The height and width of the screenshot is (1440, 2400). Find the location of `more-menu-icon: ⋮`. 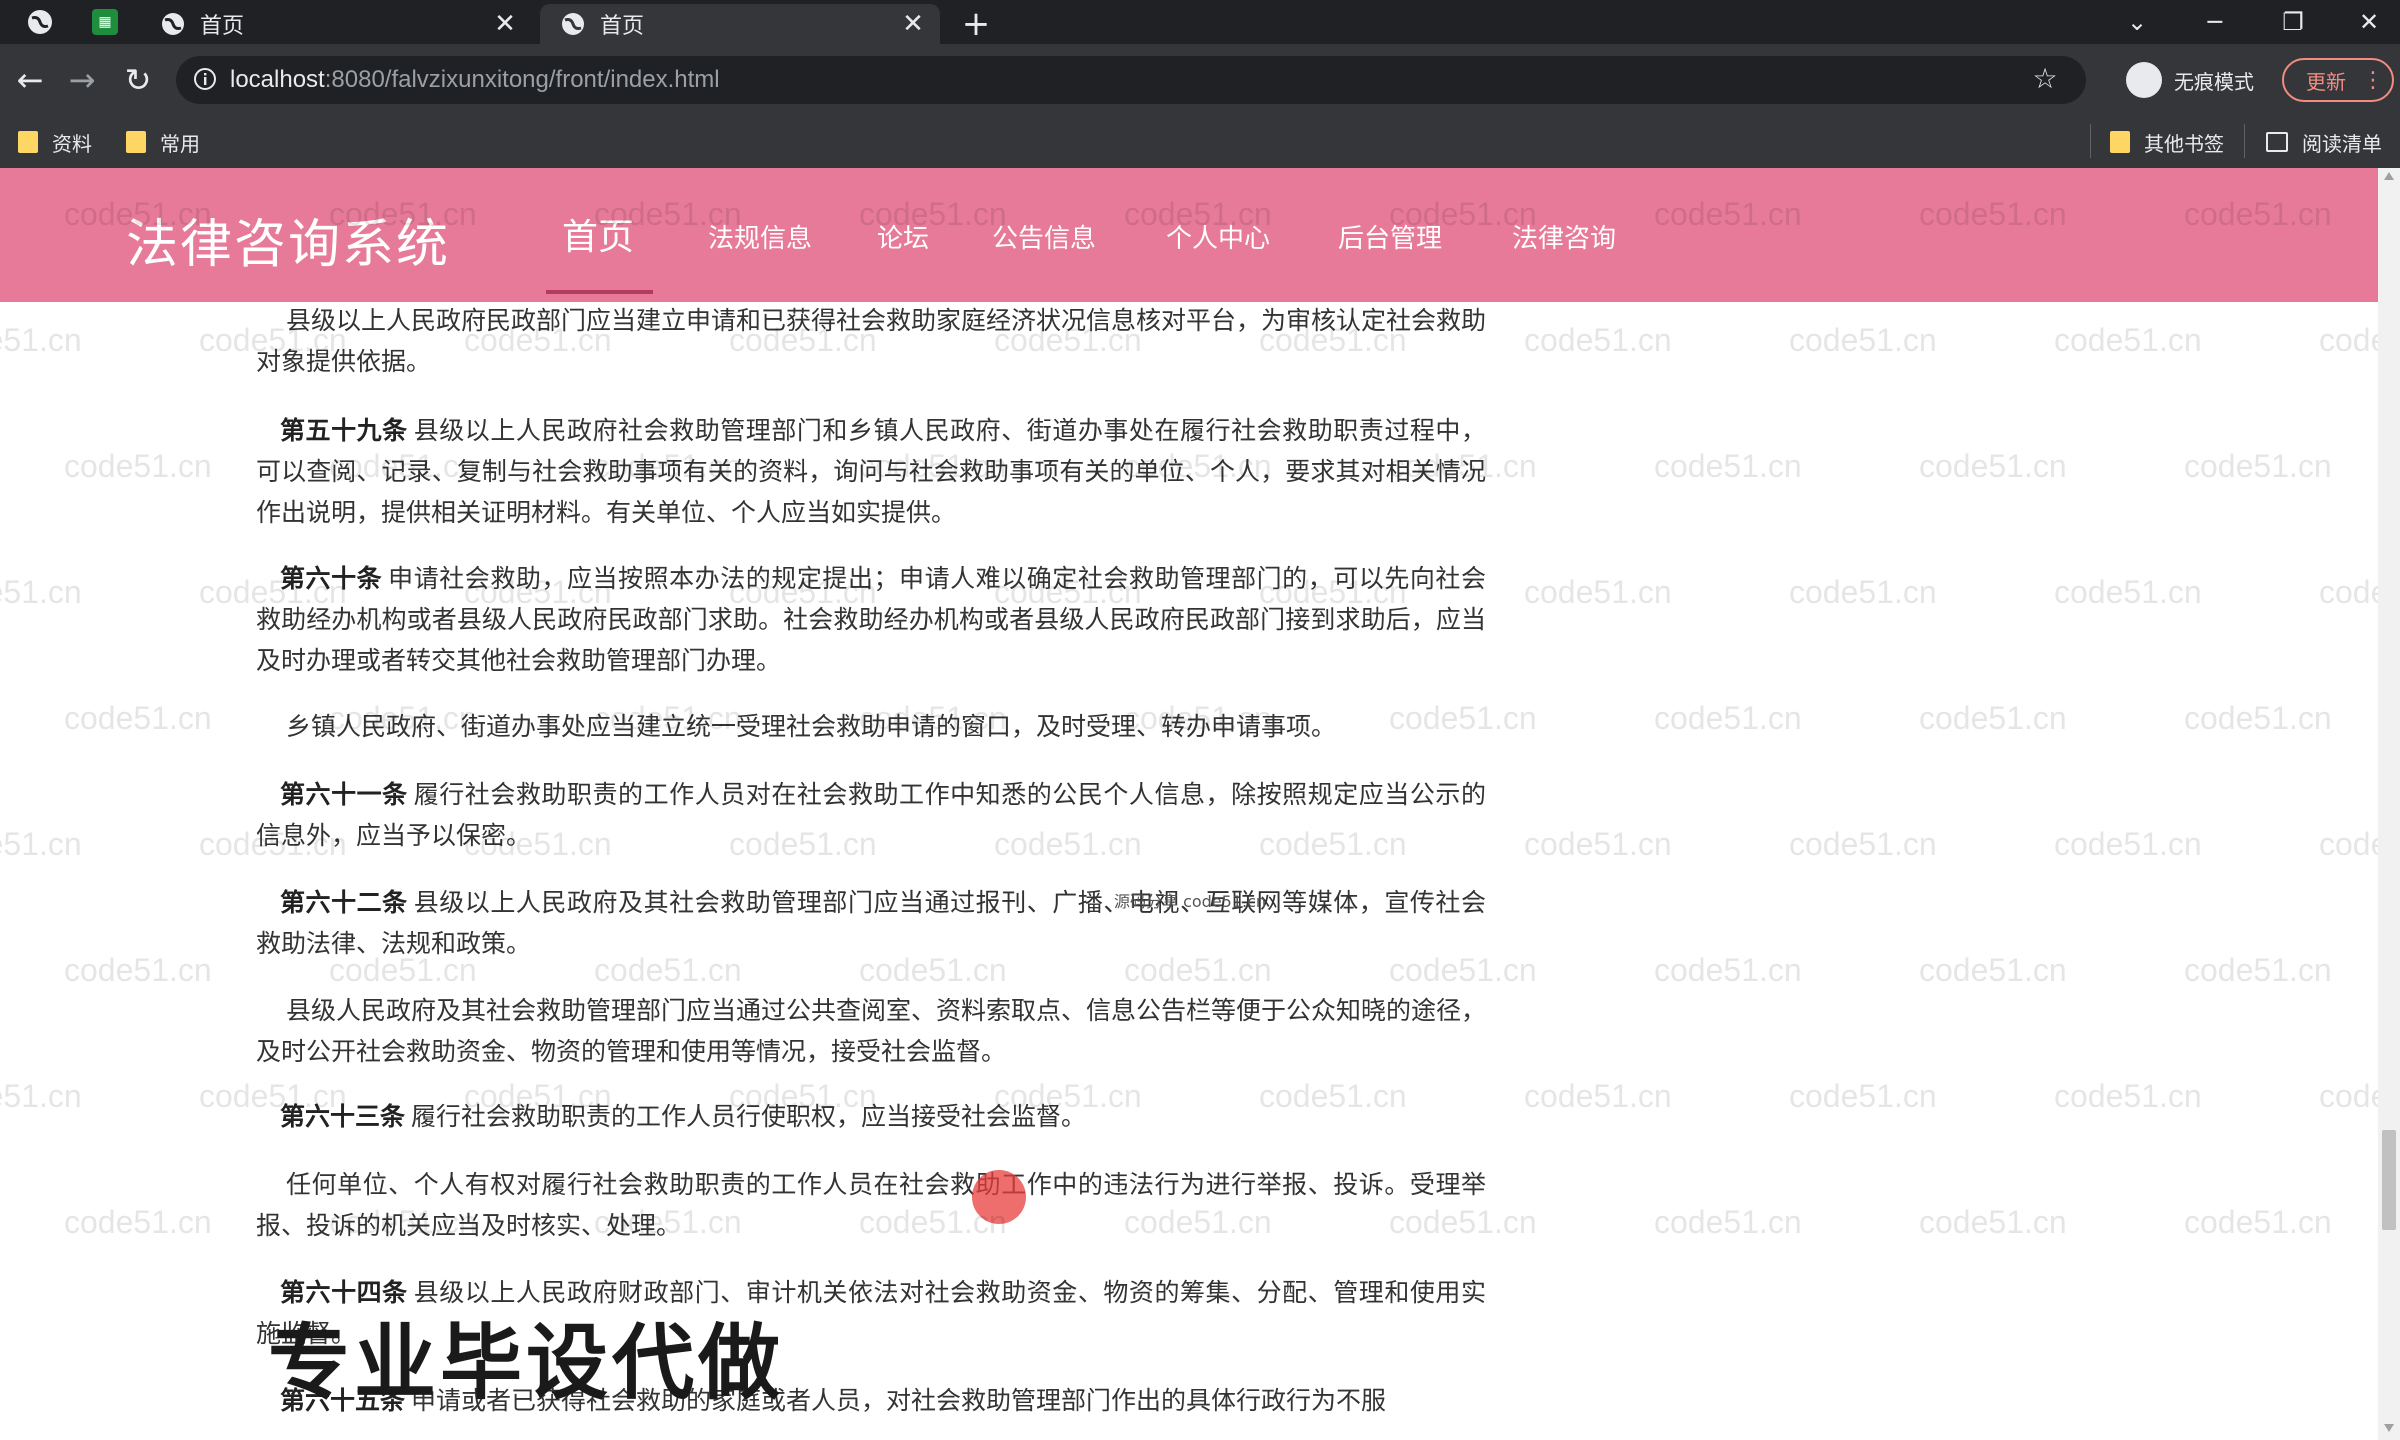

more-menu-icon: ⋮ is located at coordinates (2373, 80).